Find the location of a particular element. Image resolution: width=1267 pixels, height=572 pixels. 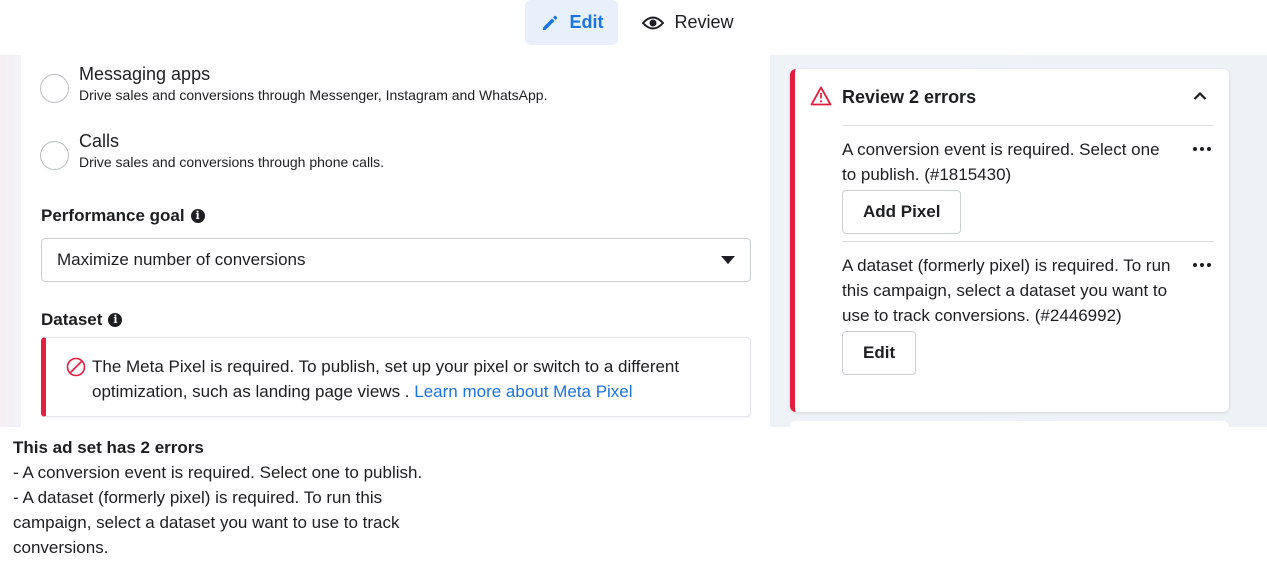

add-pixel-button: Add Pixel is located at coordinates (902, 212).